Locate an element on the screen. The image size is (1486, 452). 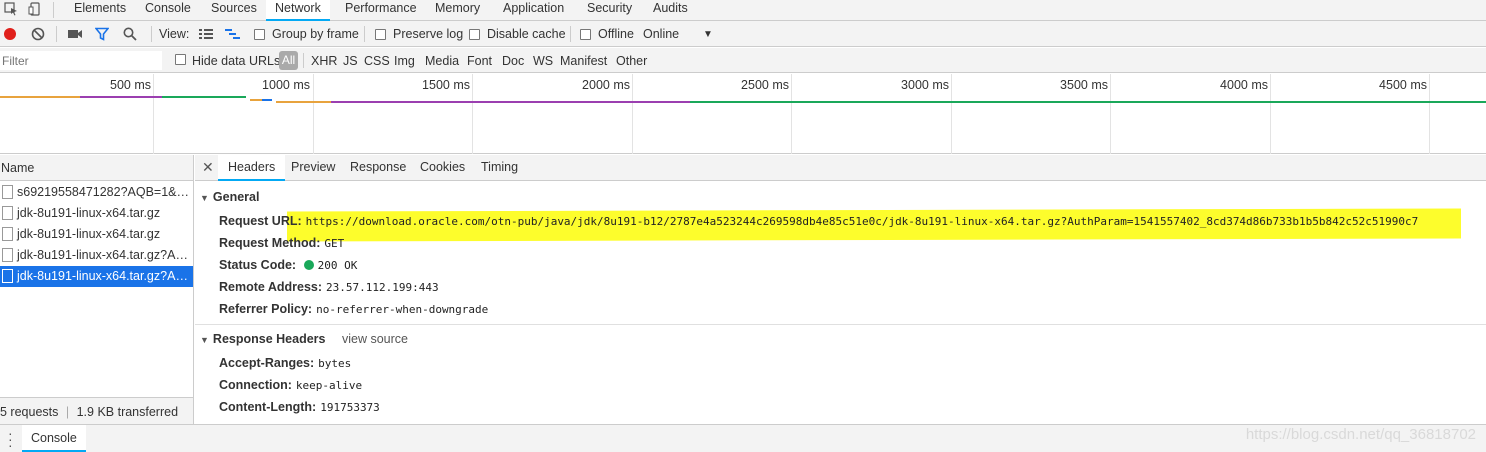
transferred-size: 1.9 KB transferred is located at coordinates (127, 412).